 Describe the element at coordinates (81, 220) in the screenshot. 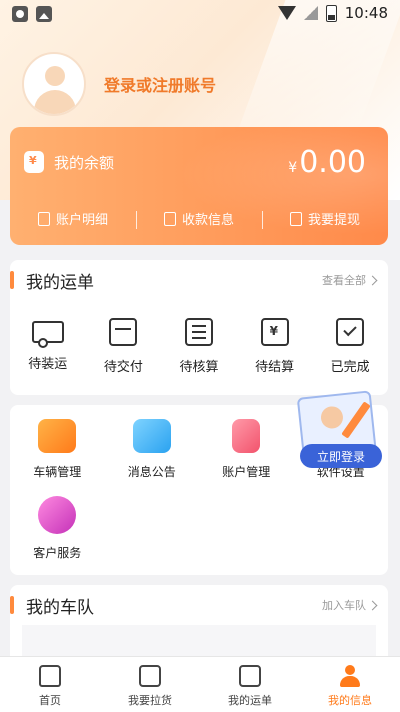

I see `account-detail-label: 账户明细` at that location.